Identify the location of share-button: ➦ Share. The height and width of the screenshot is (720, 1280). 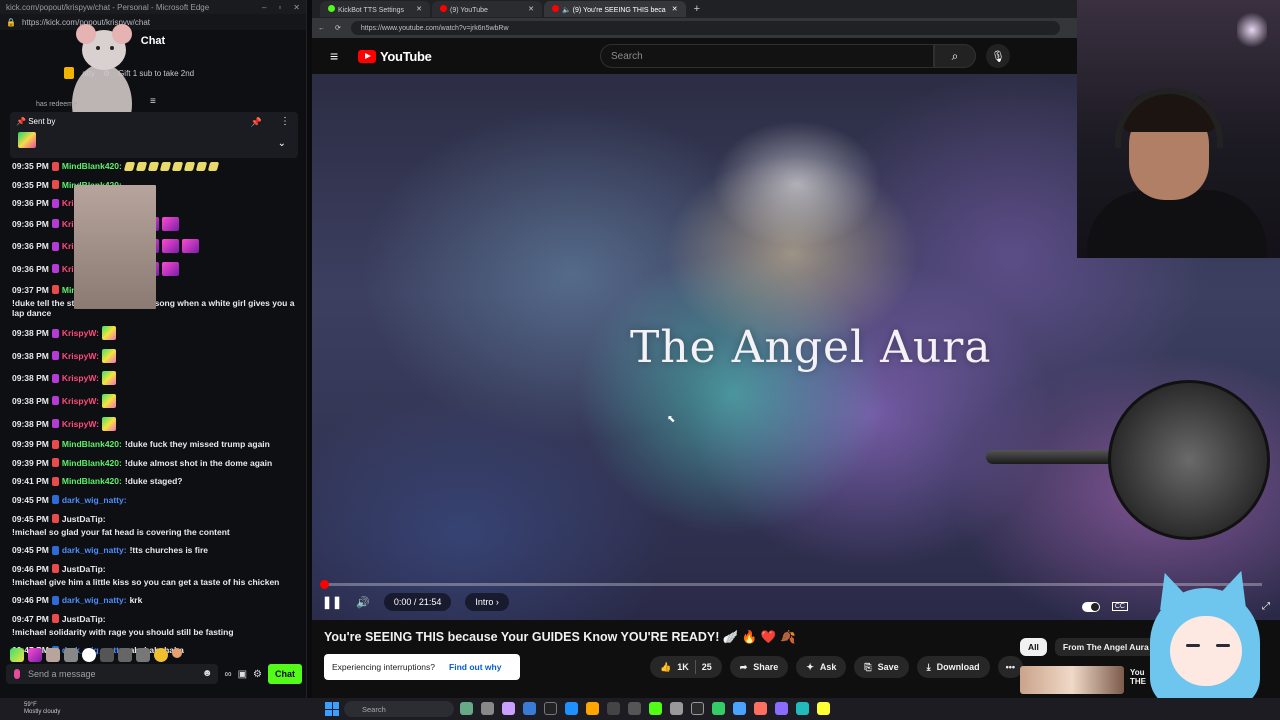
(759, 667).